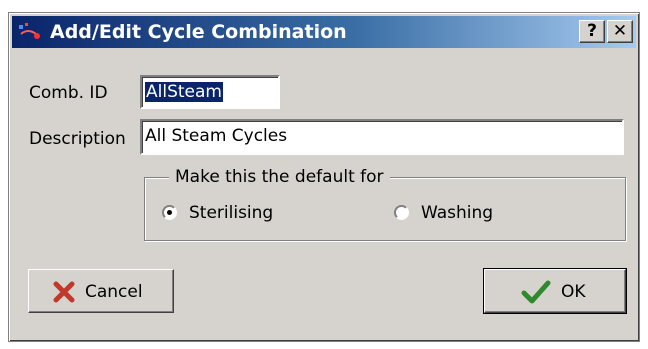  I want to click on cancel-button: Cancel, so click(101, 291).